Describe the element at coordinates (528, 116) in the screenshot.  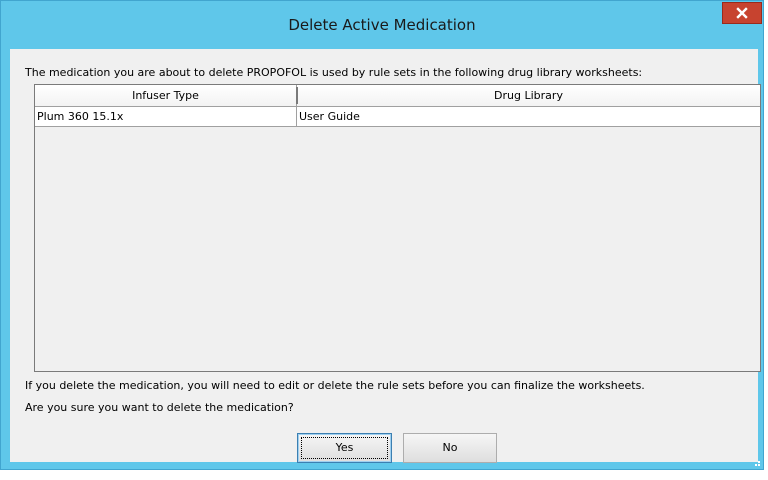
I see `cell-drug-library: User Guide` at that location.